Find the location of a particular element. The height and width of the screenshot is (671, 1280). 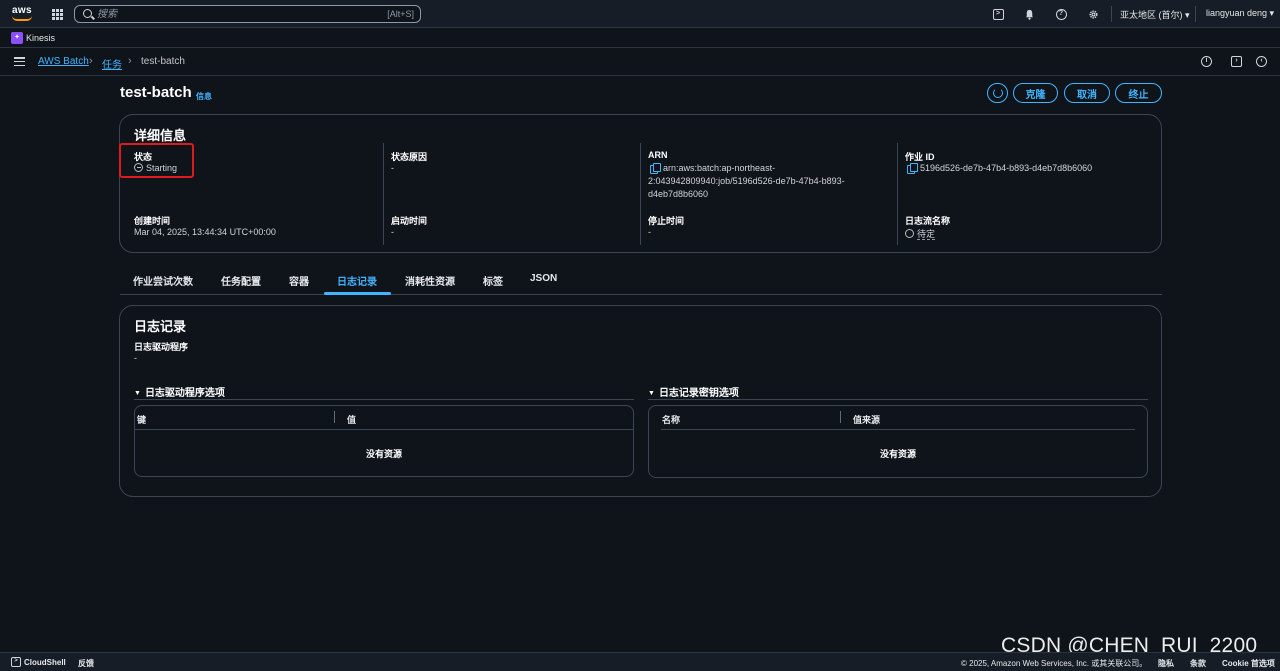

refresh-button is located at coordinates (997, 93).